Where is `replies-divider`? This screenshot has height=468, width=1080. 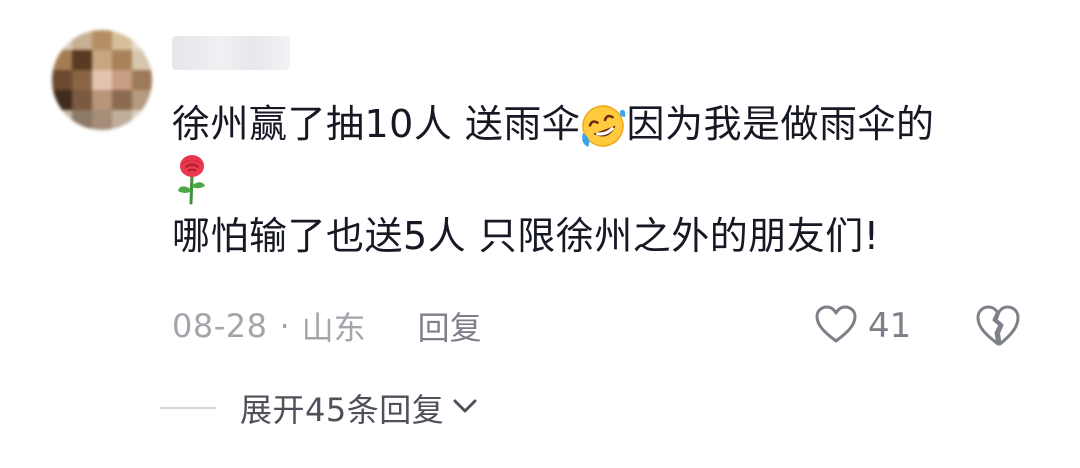 replies-divider is located at coordinates (188, 408).